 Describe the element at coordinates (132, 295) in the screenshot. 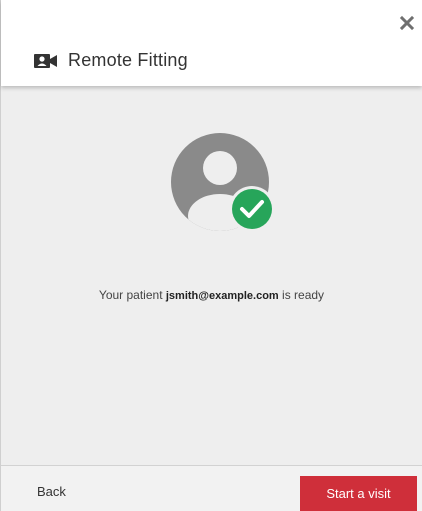

I see `message-prefix: Your patient` at that location.